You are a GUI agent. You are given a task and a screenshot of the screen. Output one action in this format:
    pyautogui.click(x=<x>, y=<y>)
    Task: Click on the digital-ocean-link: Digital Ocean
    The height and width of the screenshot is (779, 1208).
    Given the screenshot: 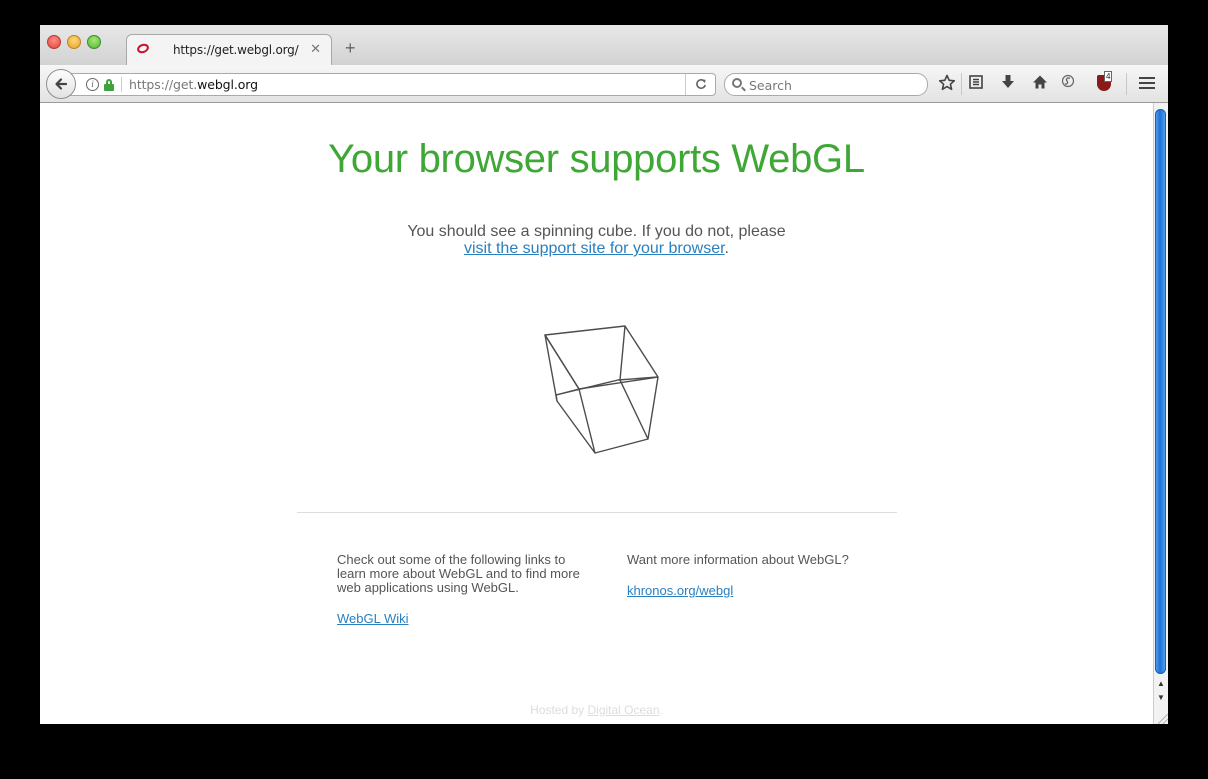 What is the action you would take?
    pyautogui.click(x=623, y=710)
    